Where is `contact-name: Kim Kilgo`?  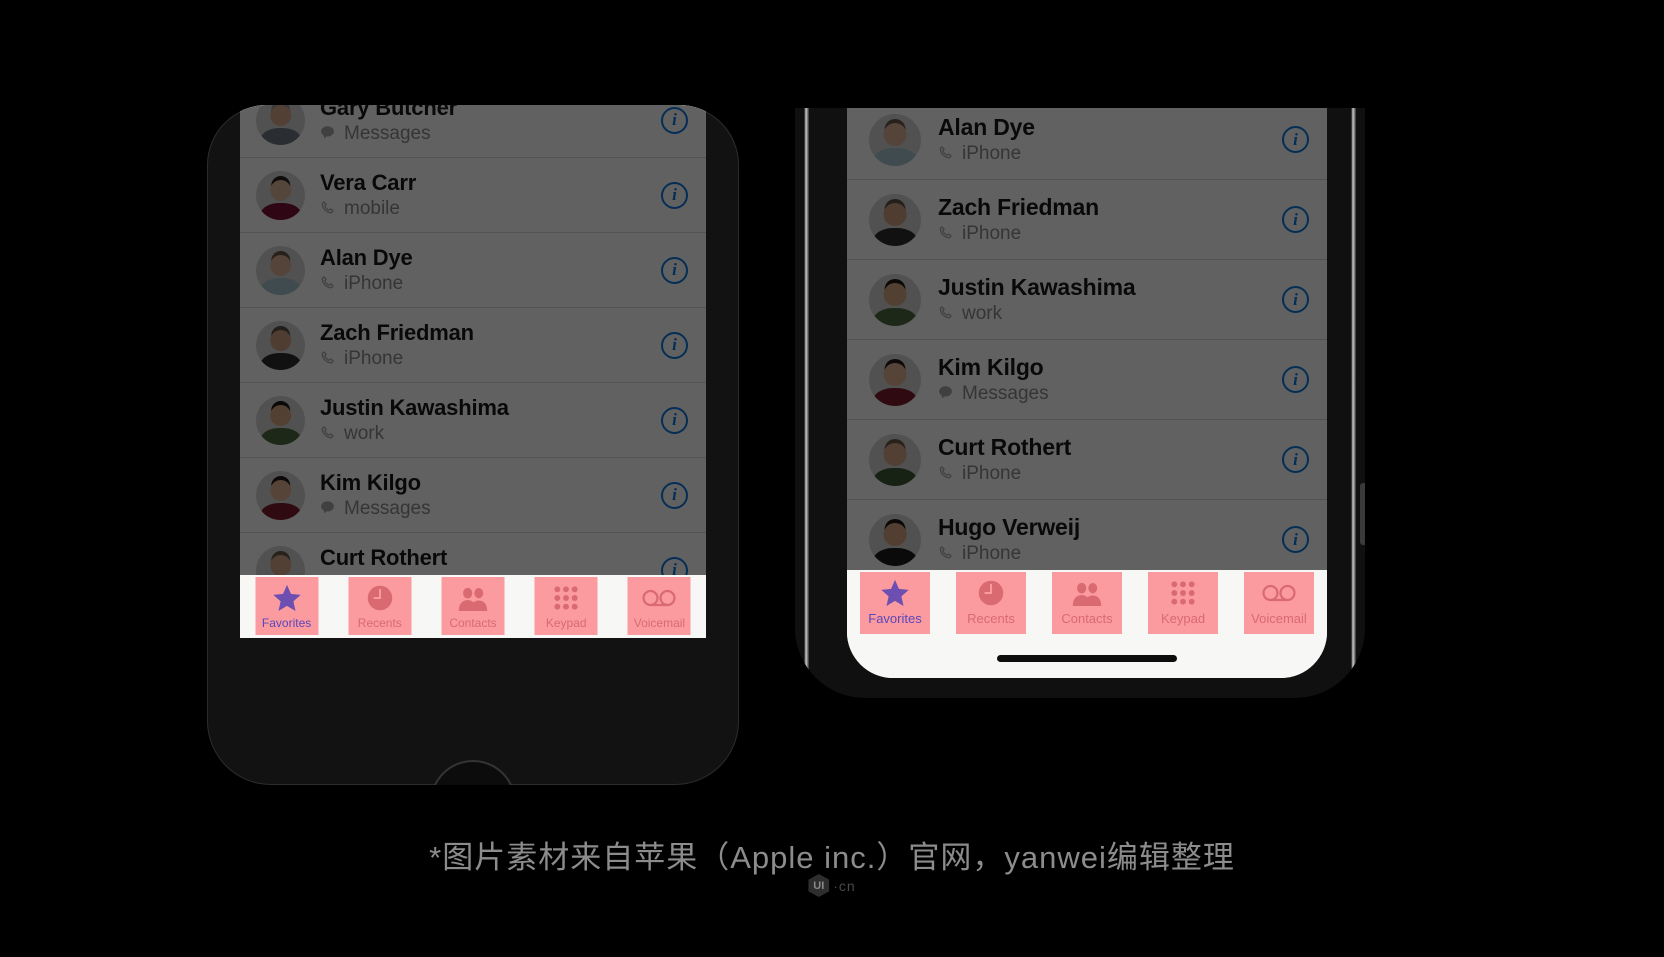 contact-name: Kim Kilgo is located at coordinates (991, 367).